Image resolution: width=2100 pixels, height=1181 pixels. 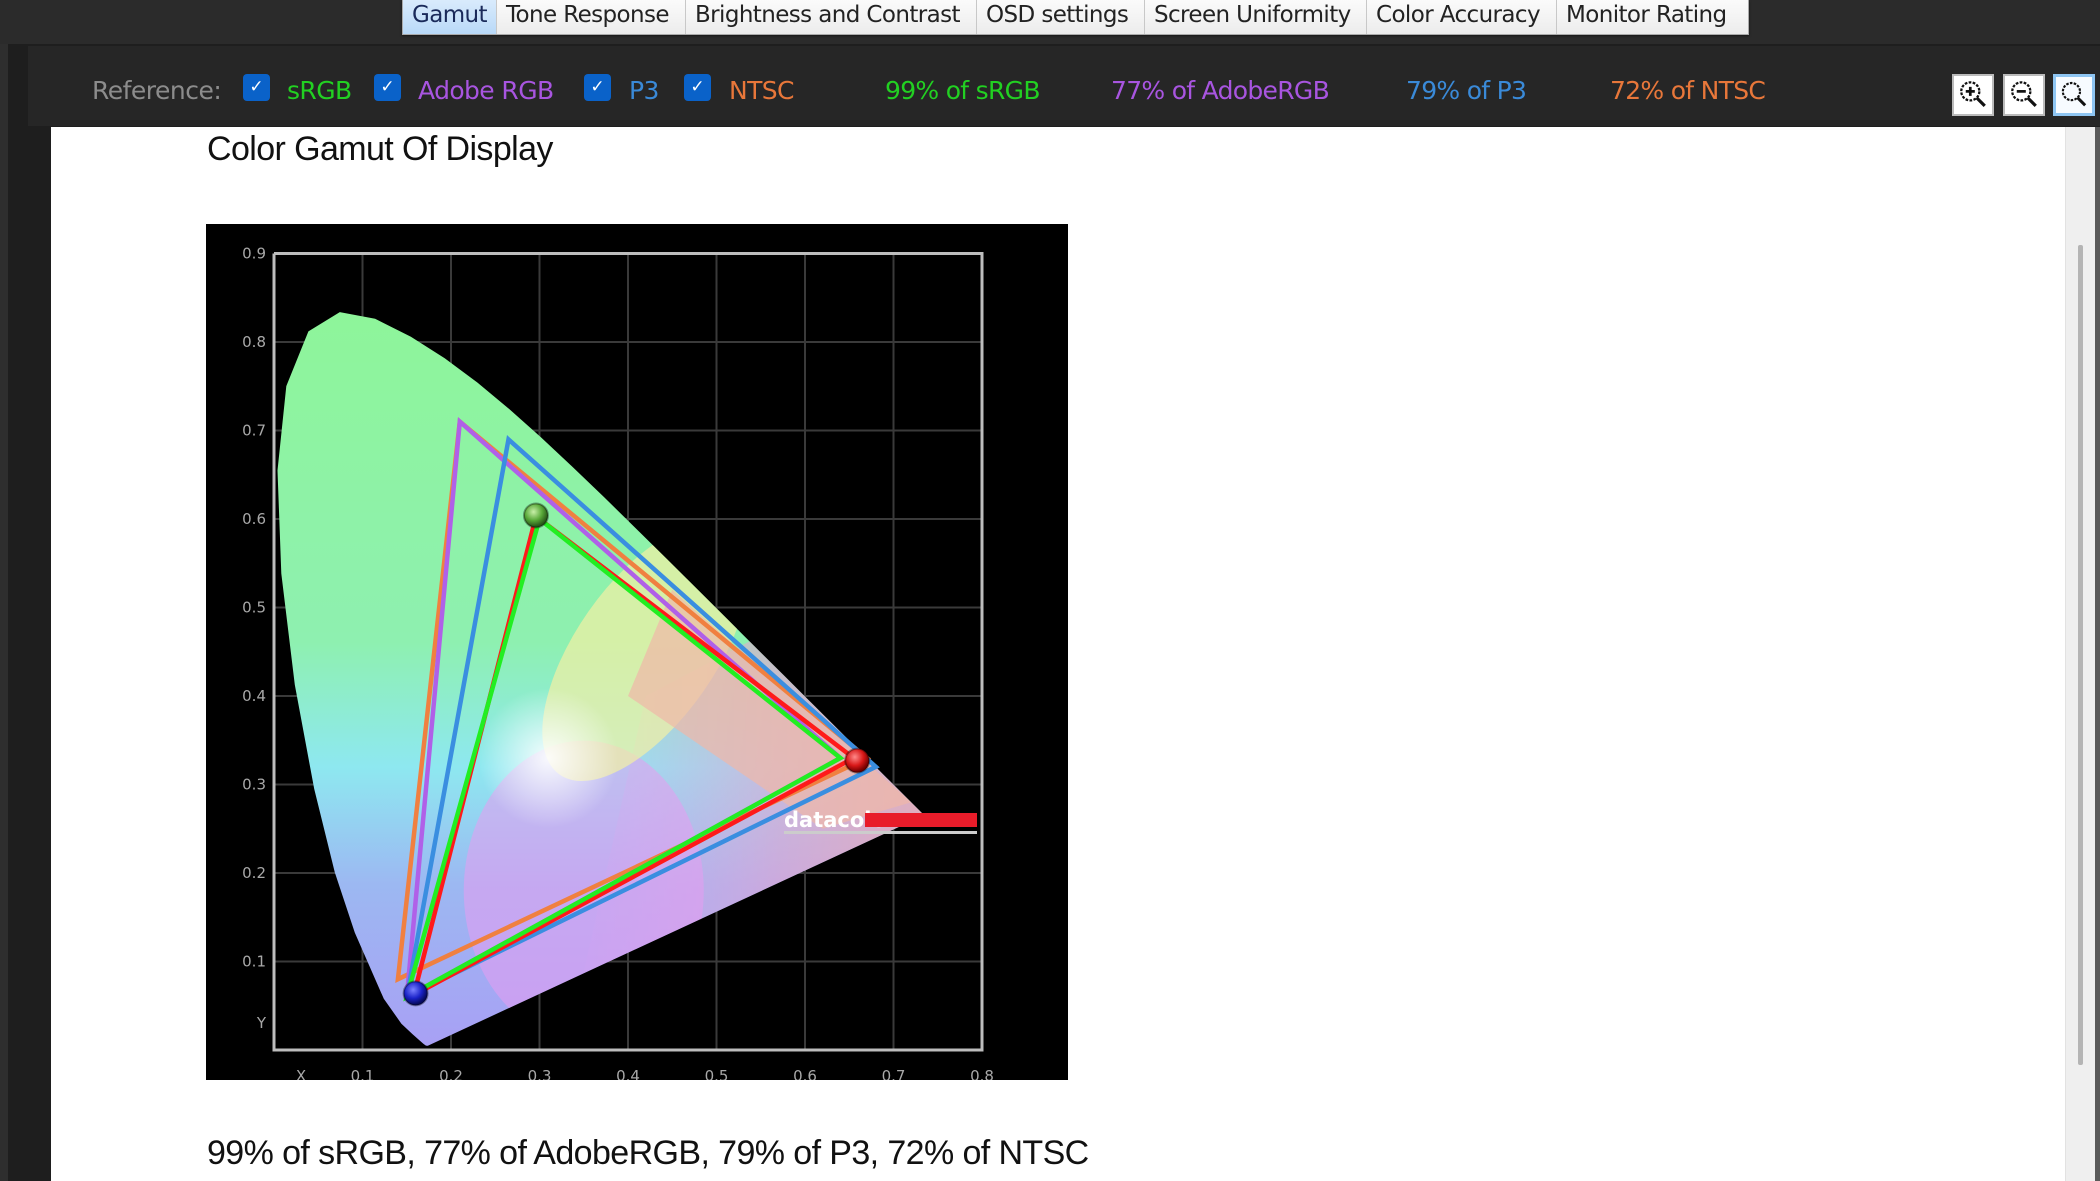 I want to click on window-left-edge, so click(x=4, y=612).